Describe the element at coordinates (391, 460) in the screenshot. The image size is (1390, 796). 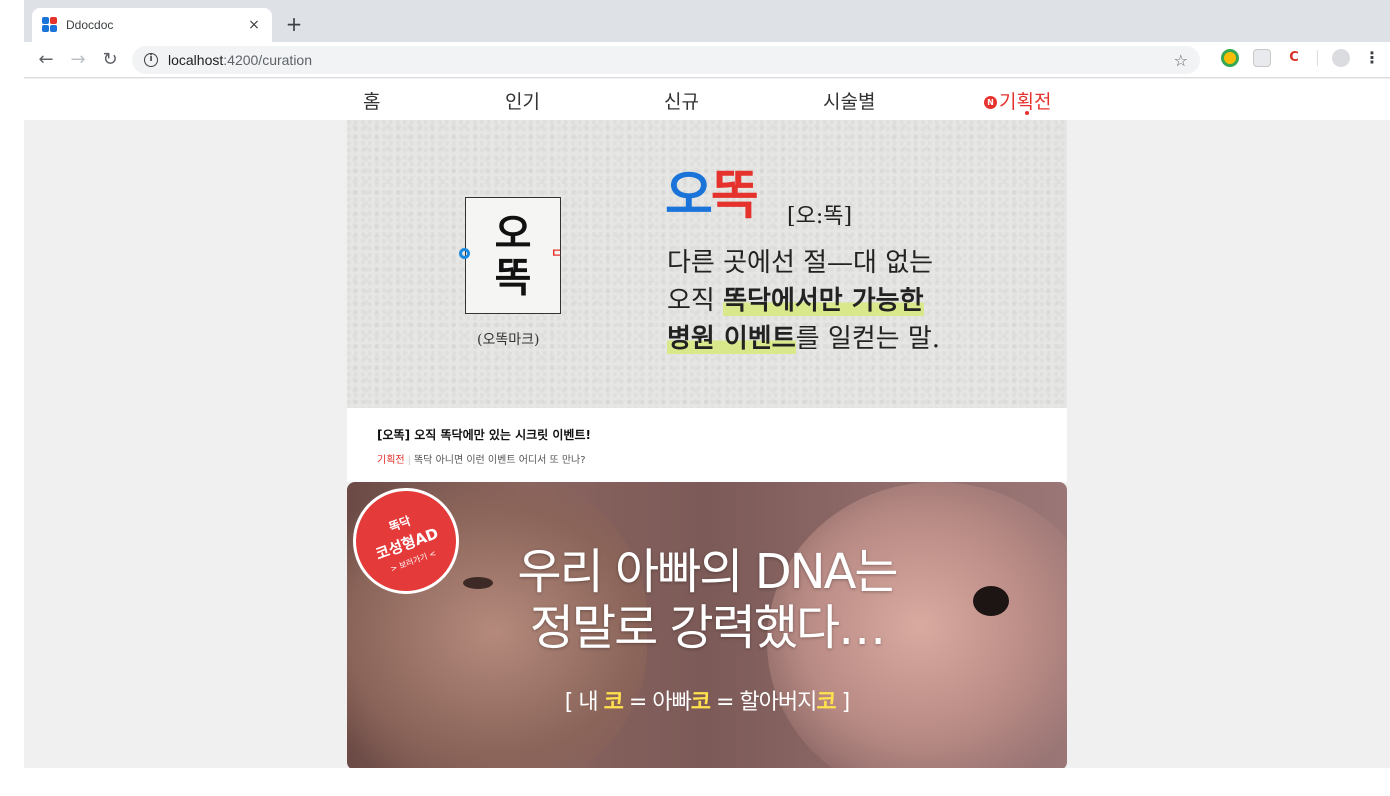
I see `card-category: 기획전` at that location.